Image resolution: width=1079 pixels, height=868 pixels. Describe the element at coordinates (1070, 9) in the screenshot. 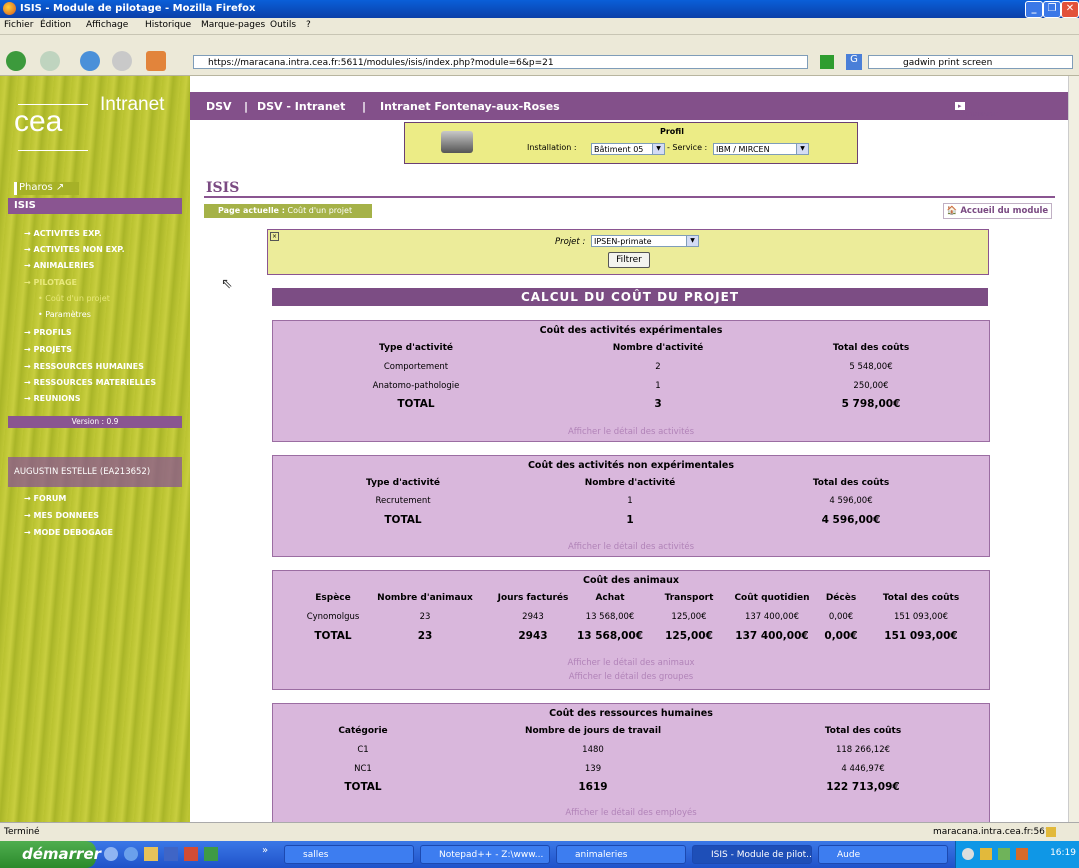

I see `close-button: ✕` at that location.